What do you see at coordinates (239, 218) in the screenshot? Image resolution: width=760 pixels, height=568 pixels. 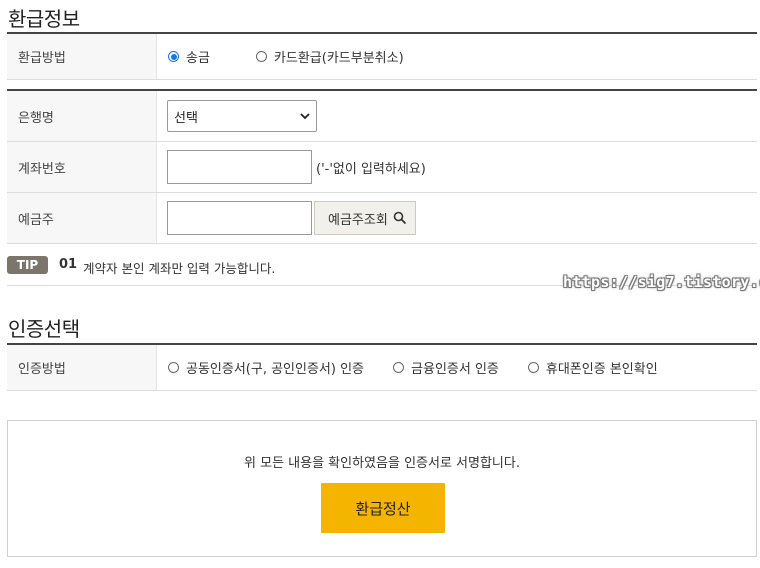 I see `account-holder-input` at bounding box center [239, 218].